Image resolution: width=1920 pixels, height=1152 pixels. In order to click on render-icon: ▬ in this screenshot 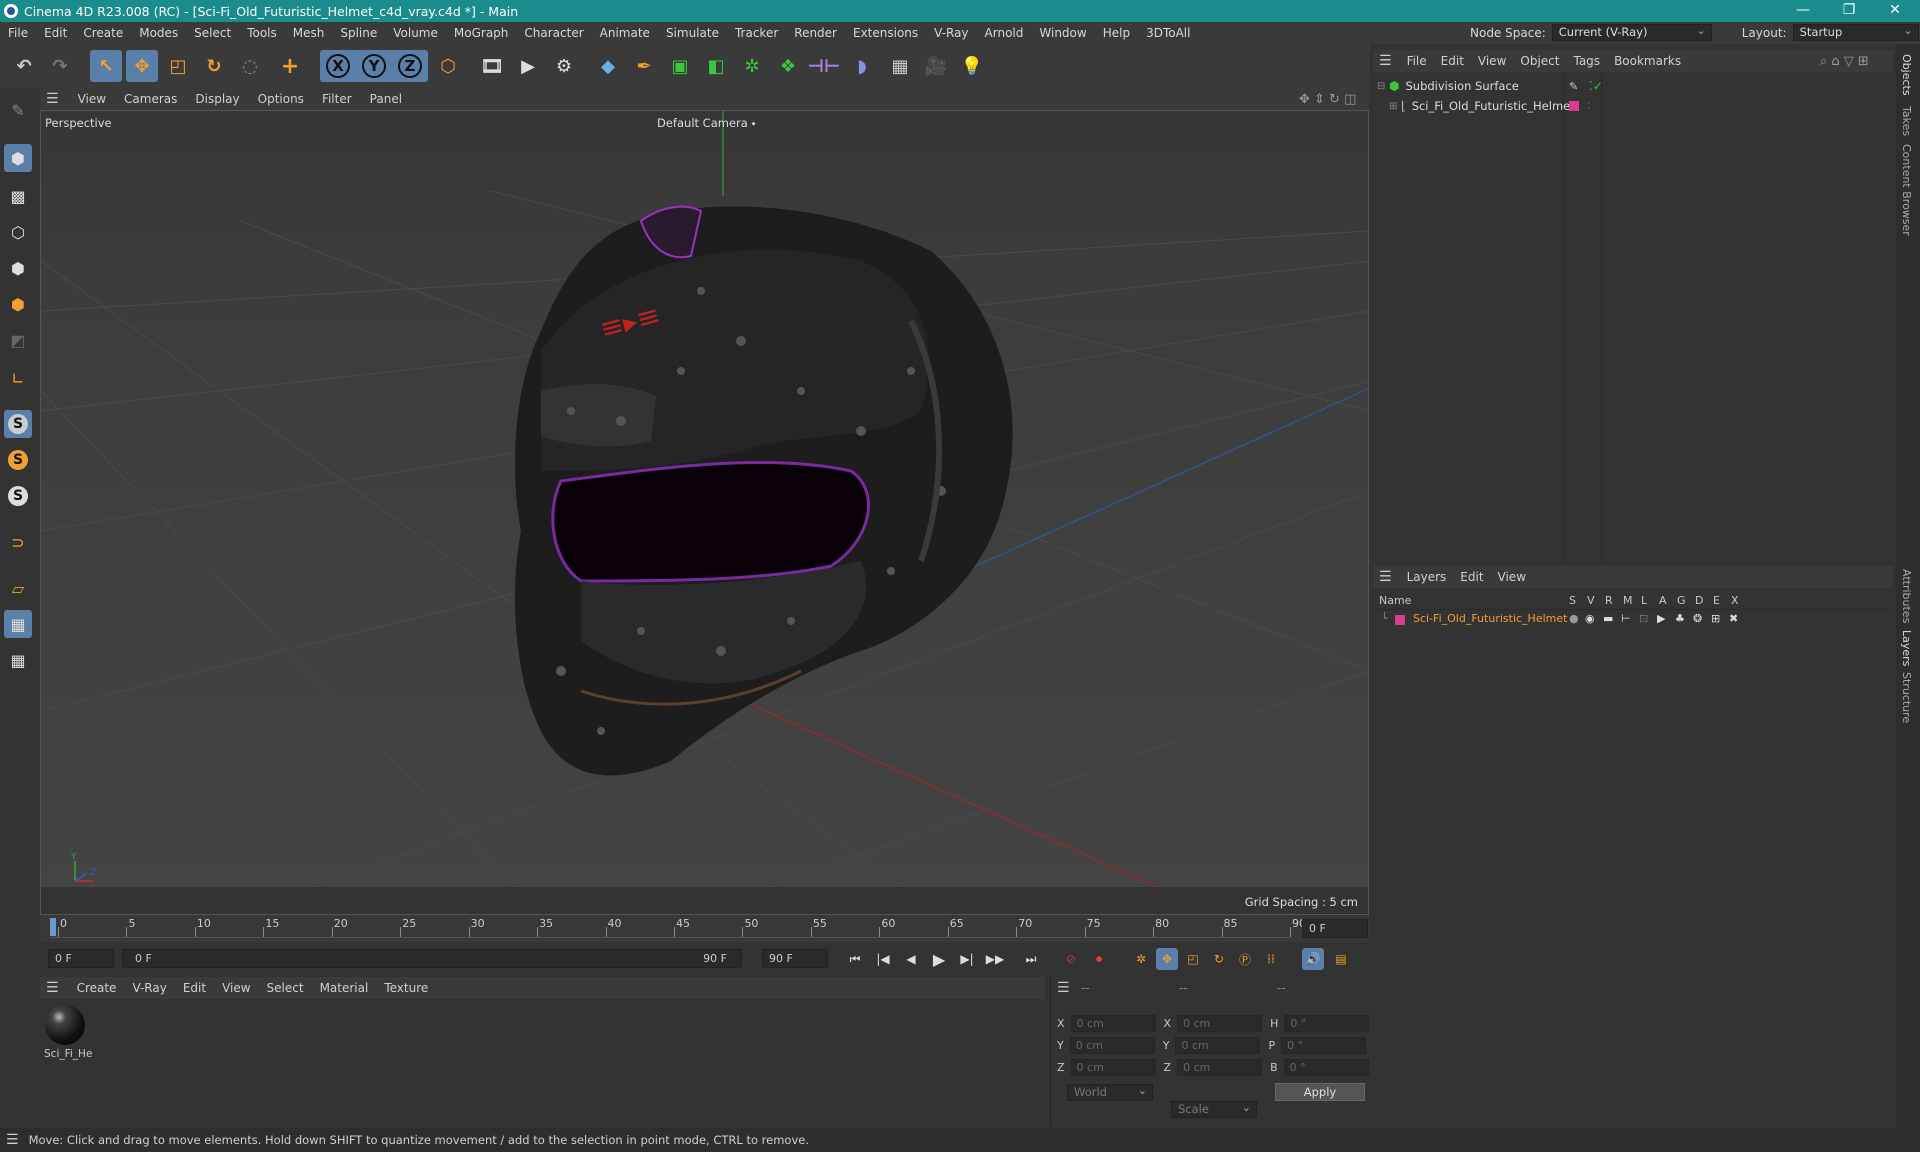, I will do `click(1608, 618)`.